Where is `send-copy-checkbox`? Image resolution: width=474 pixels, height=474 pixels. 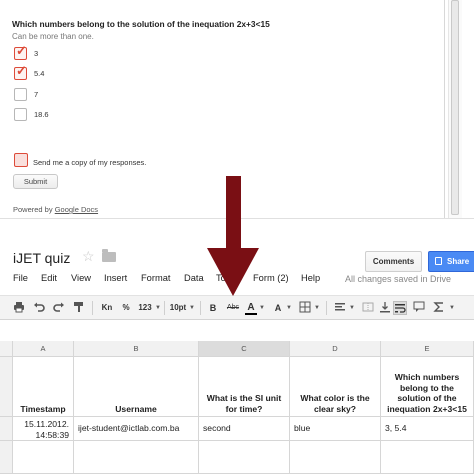
send-copy-checkbox is located at coordinates (21, 160).